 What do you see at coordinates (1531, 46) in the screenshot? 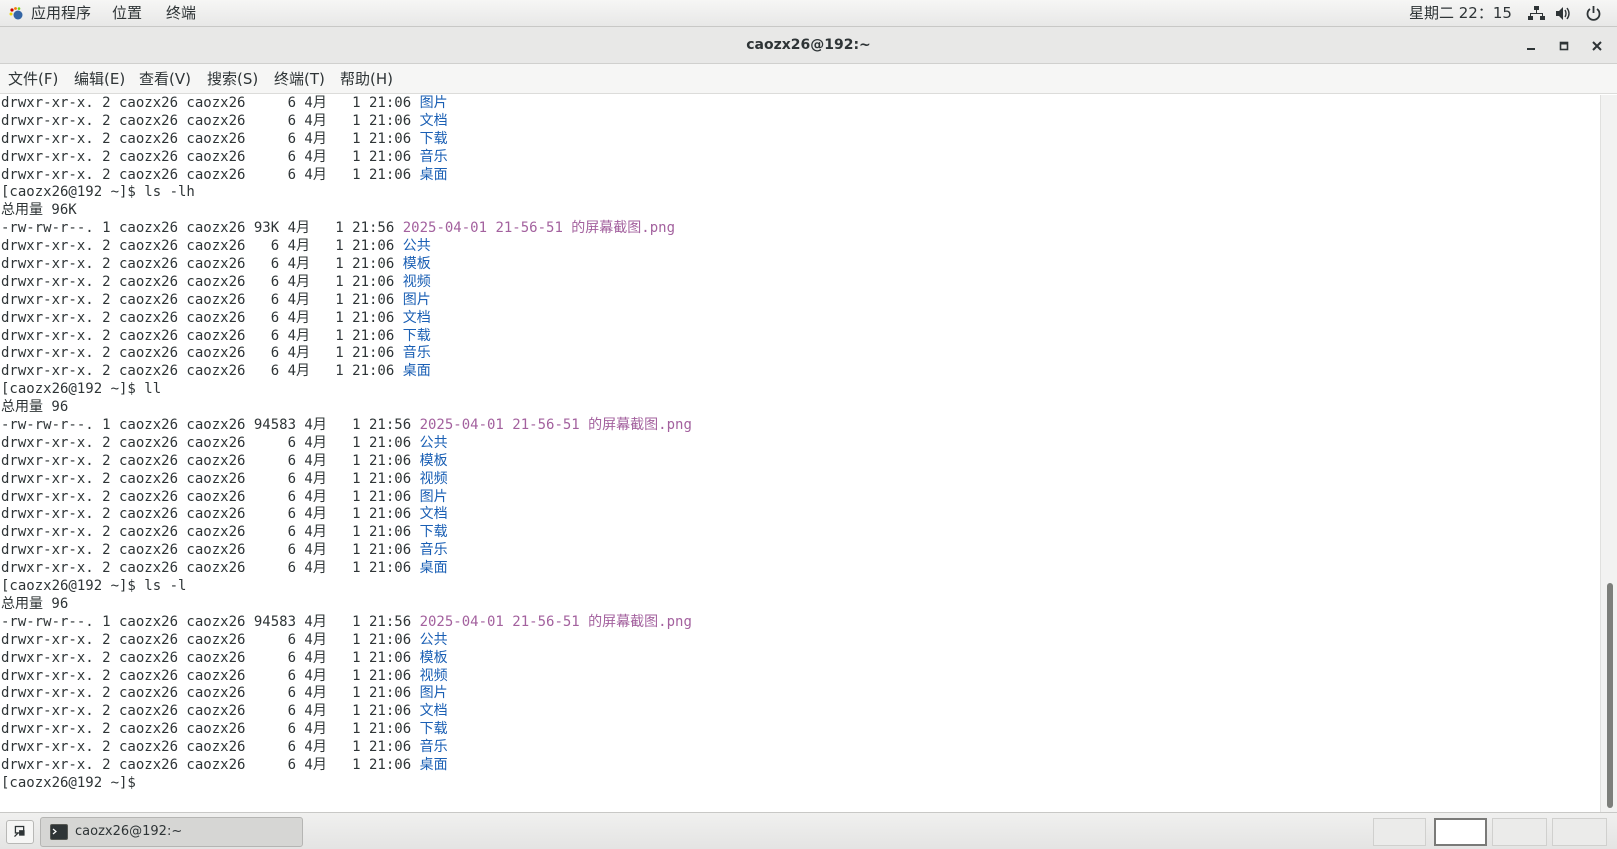
I see `minimize-icon` at bounding box center [1531, 46].